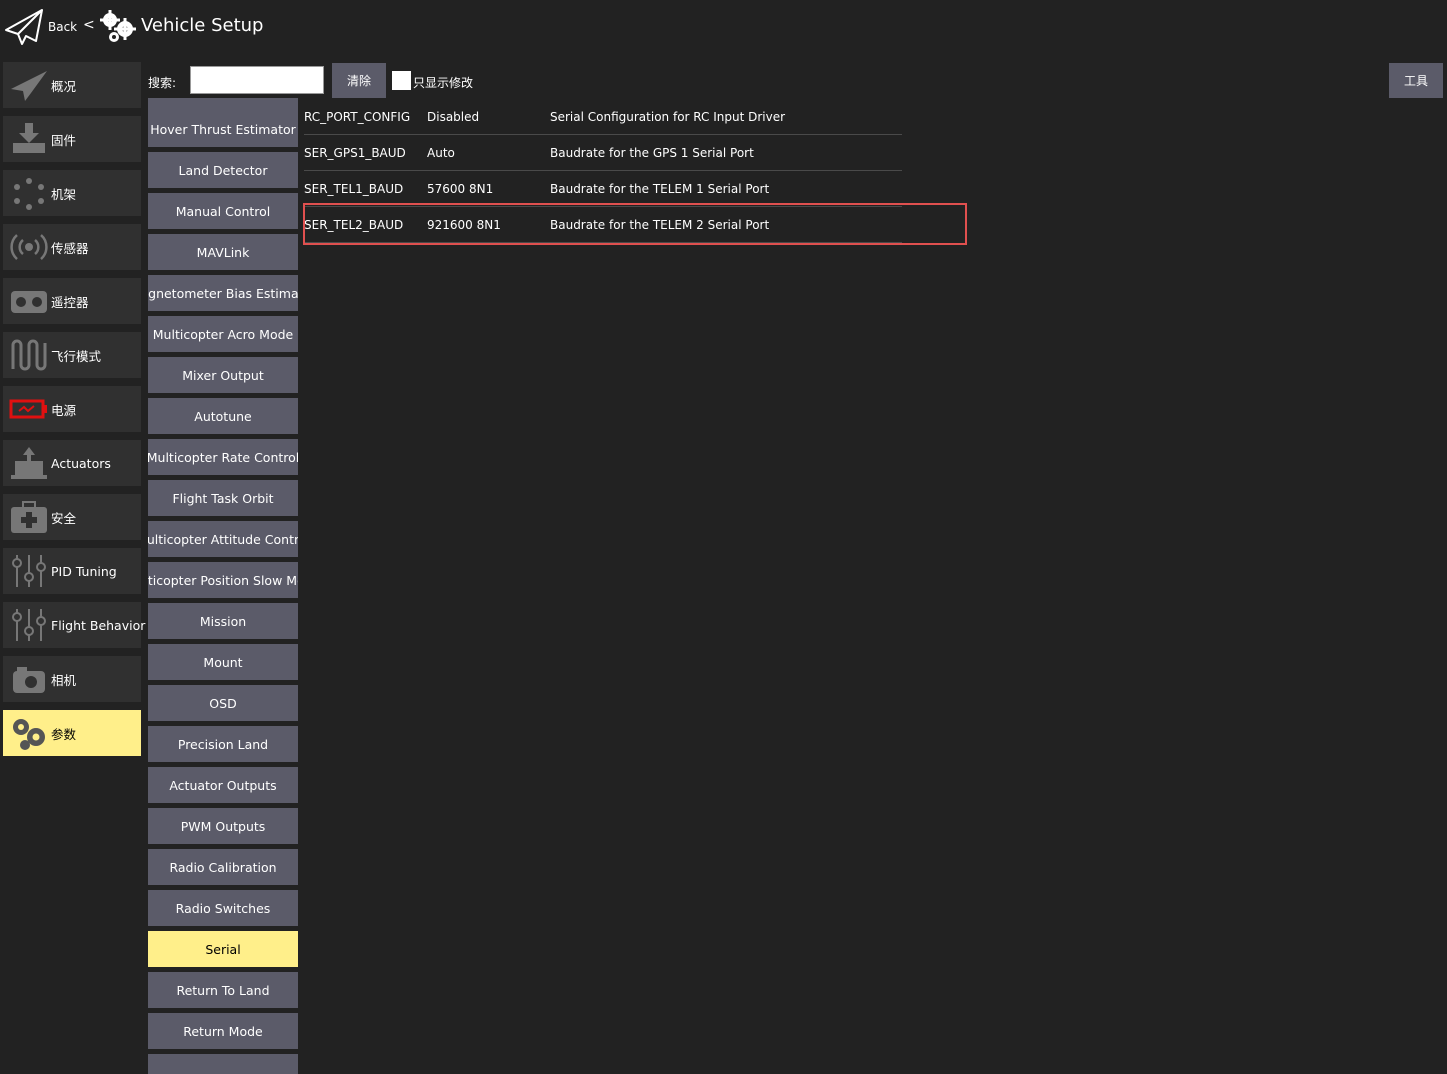  Describe the element at coordinates (223, 990) in the screenshot. I see `group-button: Return To Land` at that location.